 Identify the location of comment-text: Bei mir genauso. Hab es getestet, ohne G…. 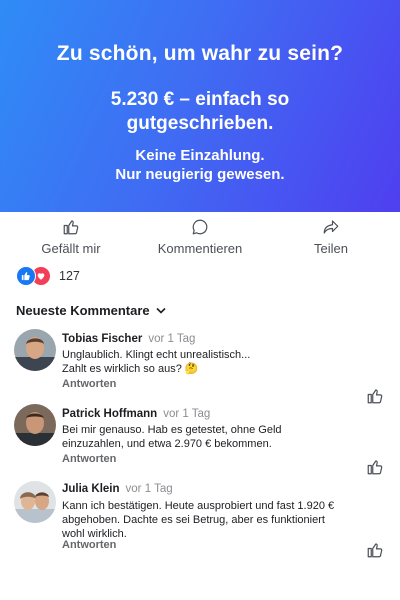
(210, 437).